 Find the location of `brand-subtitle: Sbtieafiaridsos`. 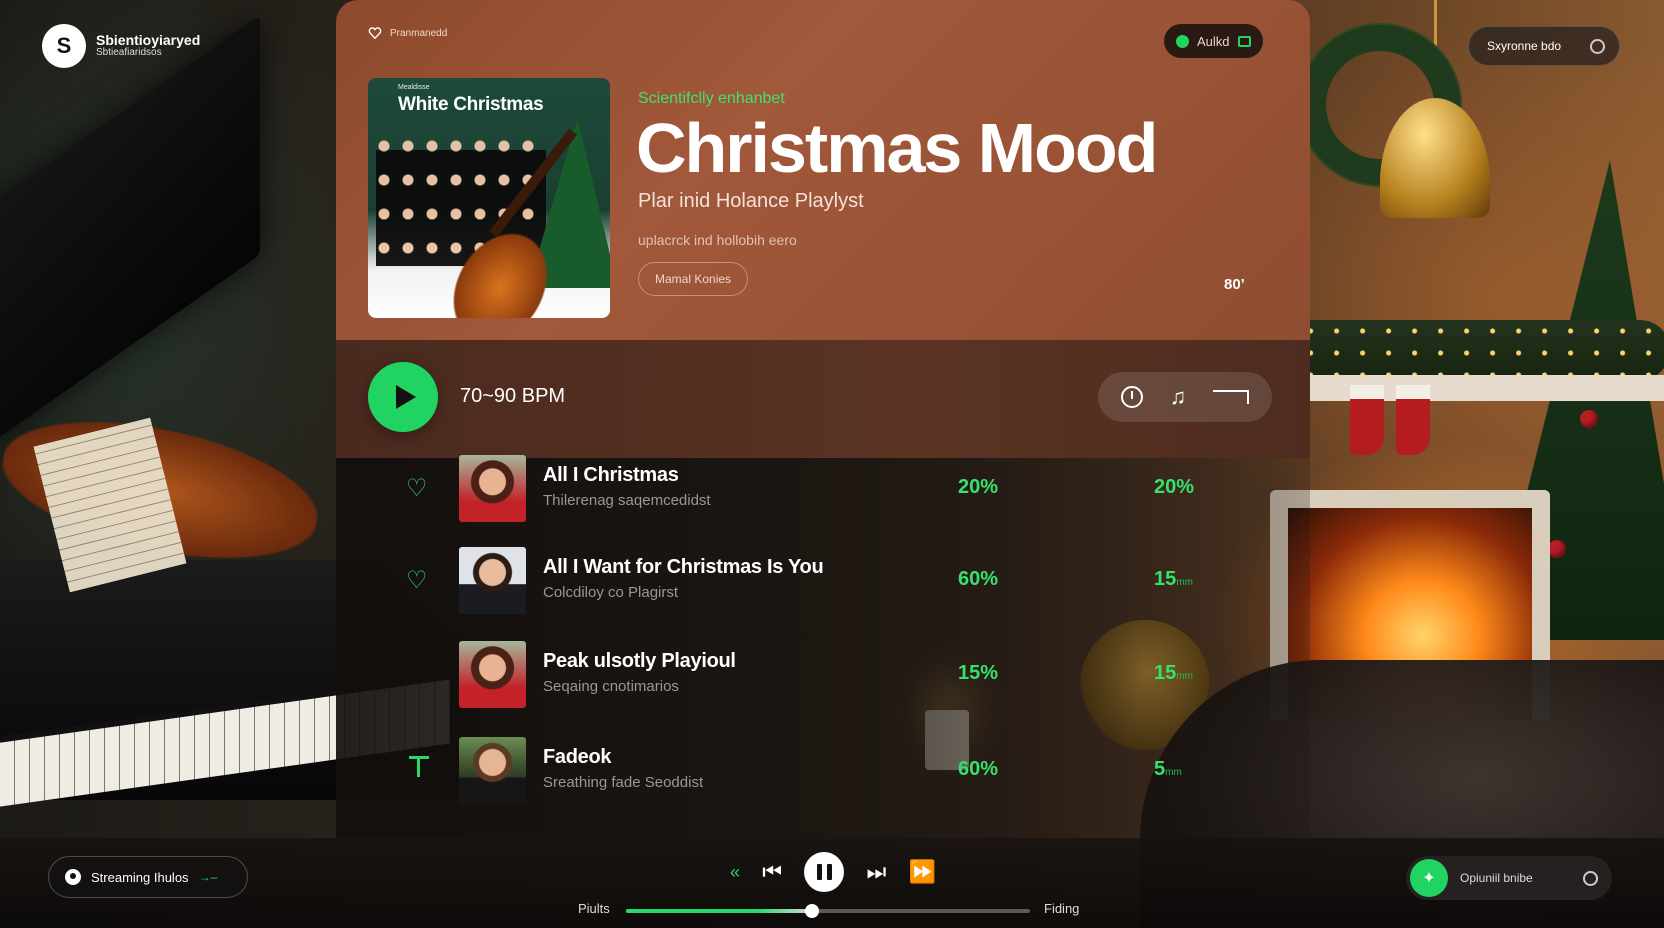

brand-subtitle: Sbtieafiaridsos is located at coordinates (129, 53).